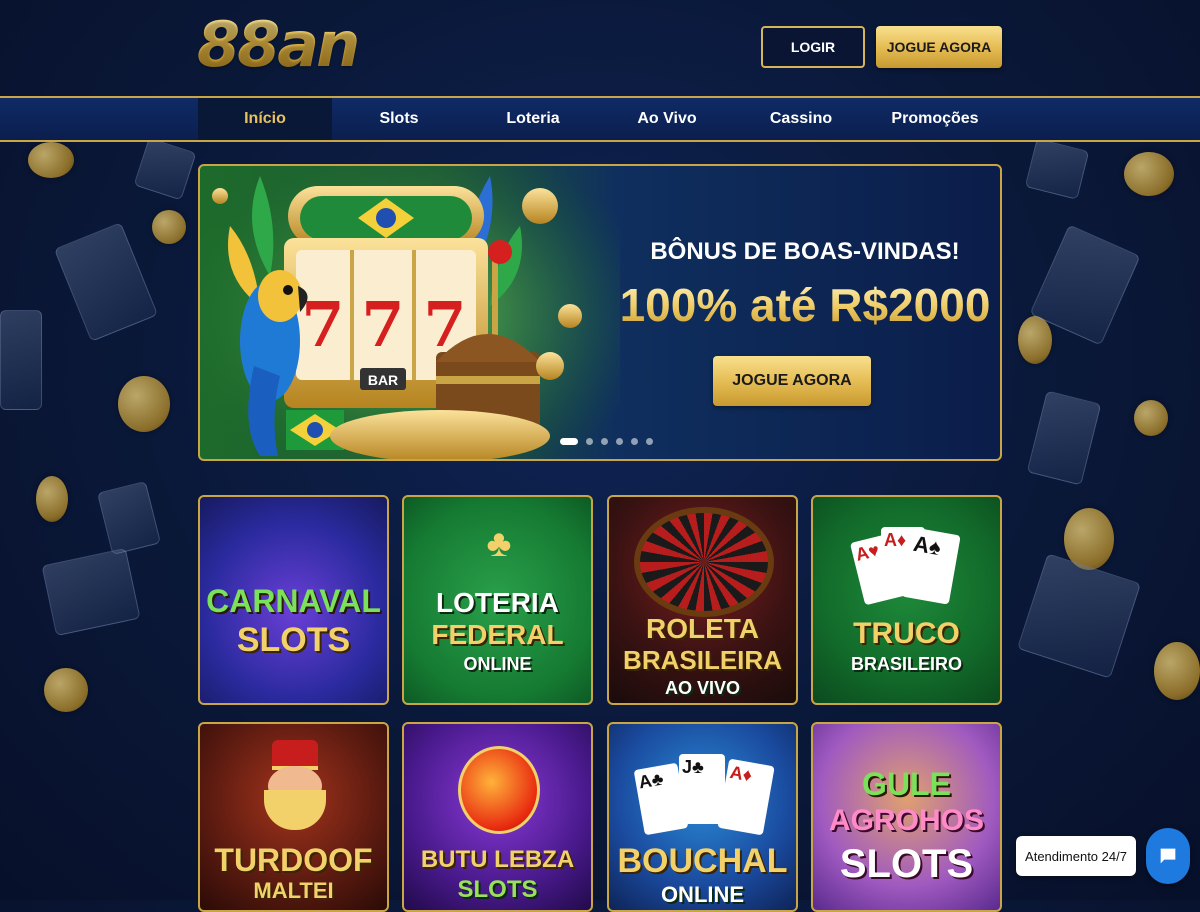  What do you see at coordinates (800, 305) in the screenshot?
I see `banner-offer: 100% até R$2000` at bounding box center [800, 305].